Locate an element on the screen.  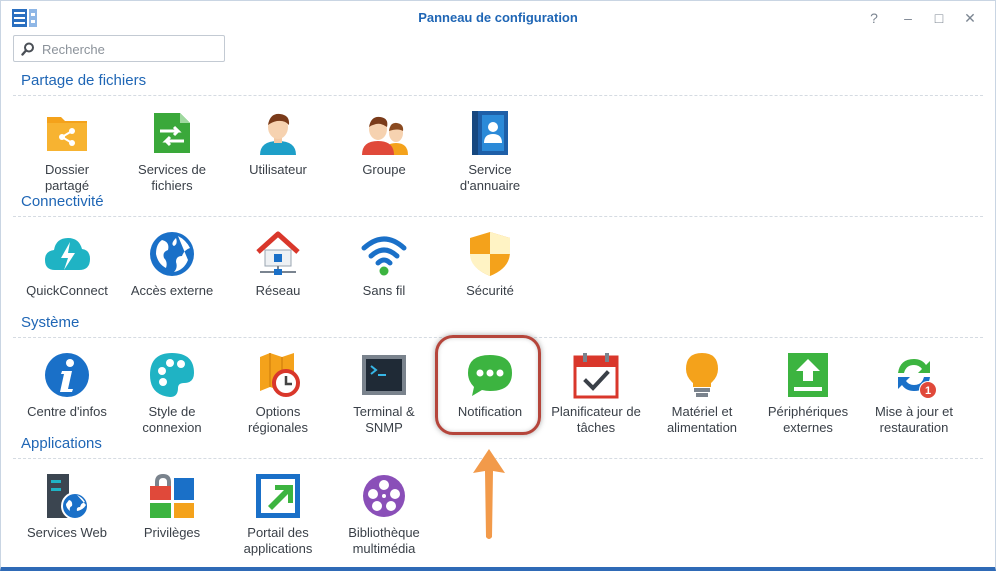
lightbulb-icon is located at coordinates (702, 375).